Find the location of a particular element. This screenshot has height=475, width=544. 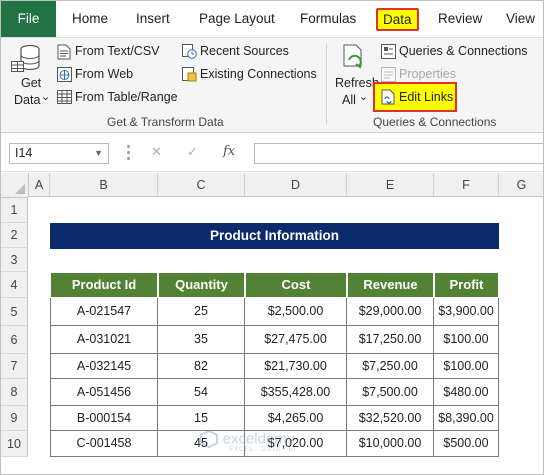

table-cell: A-021547 is located at coordinates (104, 312).